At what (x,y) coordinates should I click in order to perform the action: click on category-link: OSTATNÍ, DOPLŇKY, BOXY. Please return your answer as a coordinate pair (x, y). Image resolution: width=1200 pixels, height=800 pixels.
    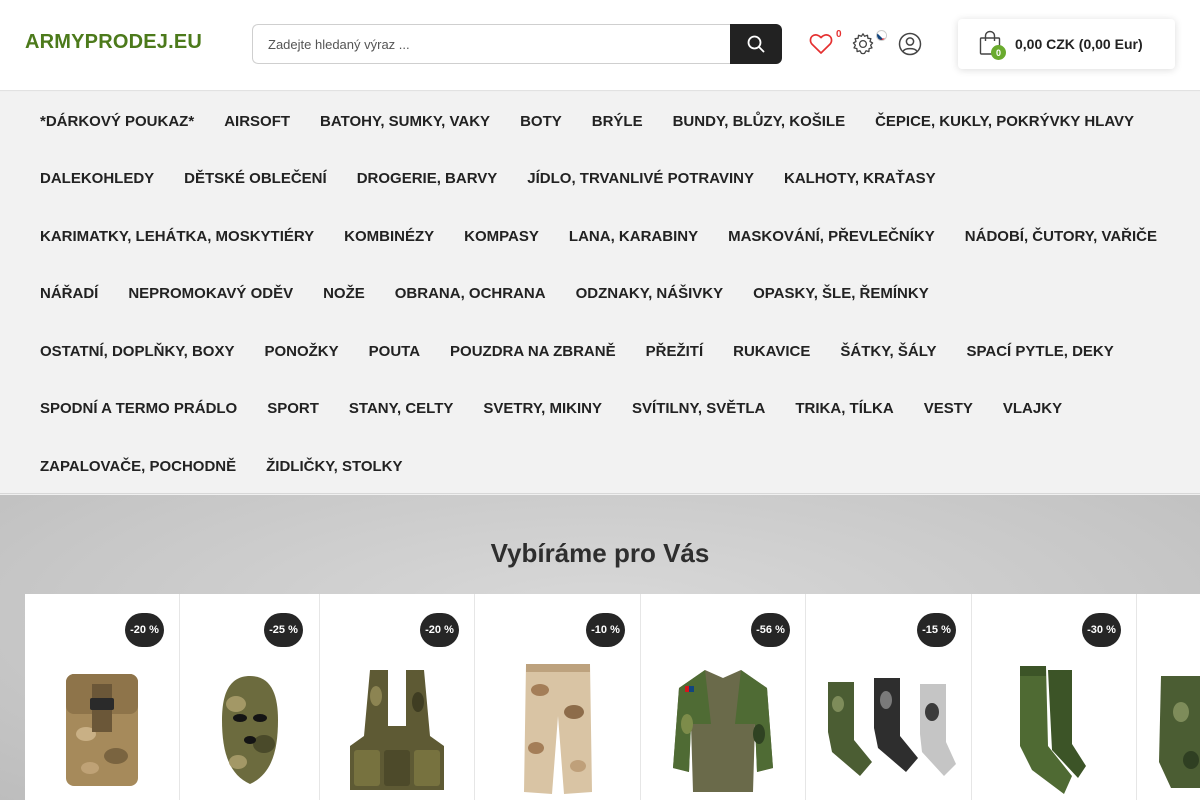
    Looking at the image, I should click on (137, 352).